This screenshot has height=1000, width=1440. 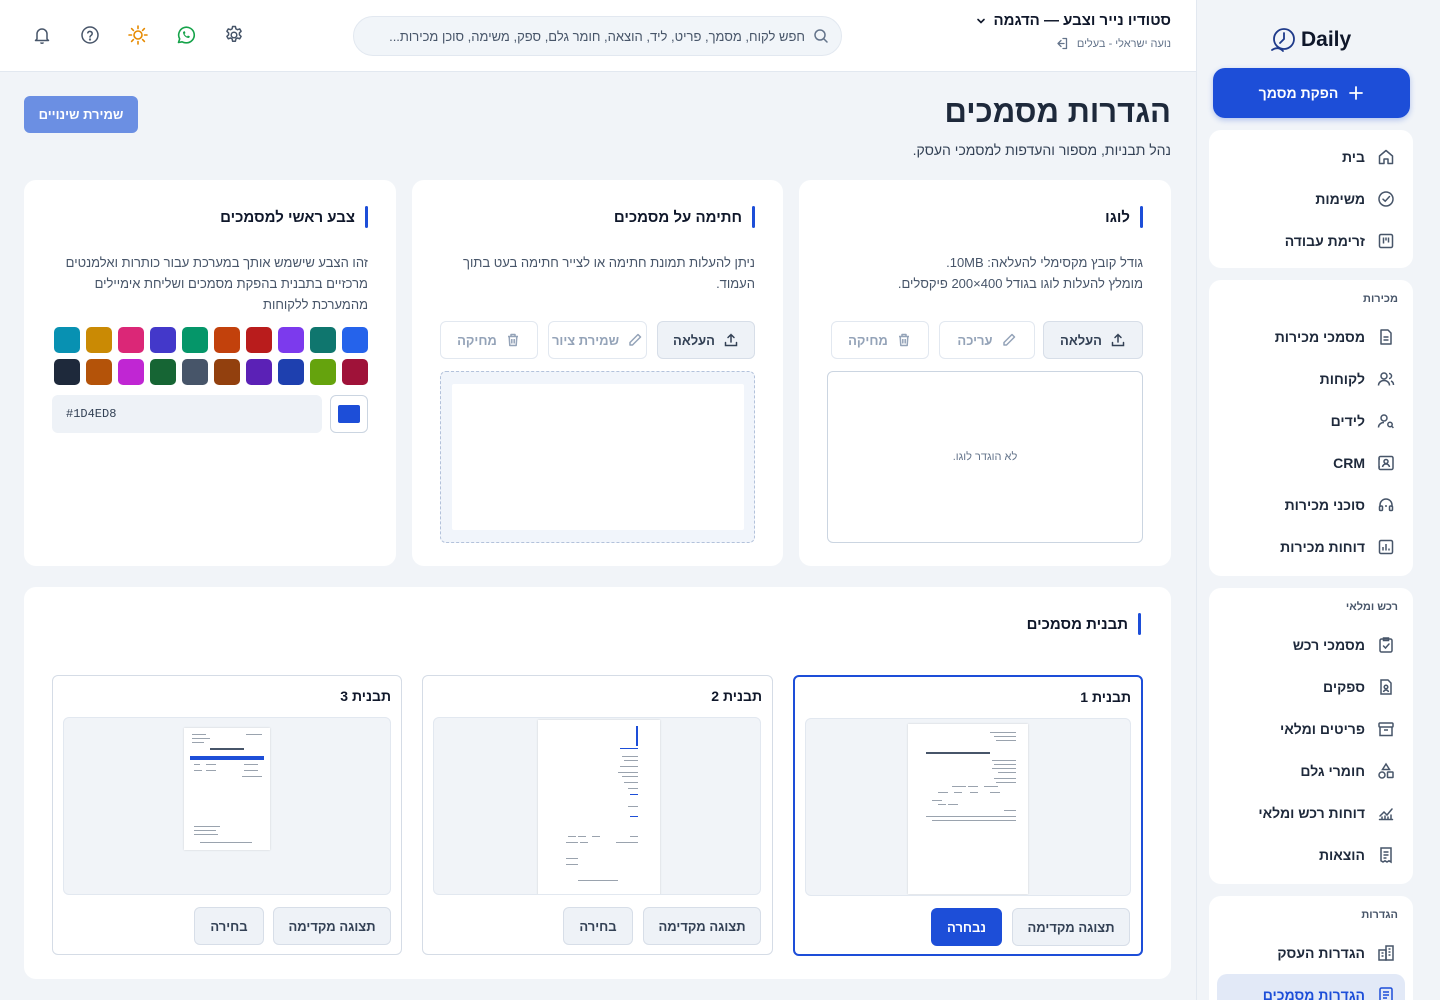 I want to click on line-chart-icon, so click(x=1386, y=814).